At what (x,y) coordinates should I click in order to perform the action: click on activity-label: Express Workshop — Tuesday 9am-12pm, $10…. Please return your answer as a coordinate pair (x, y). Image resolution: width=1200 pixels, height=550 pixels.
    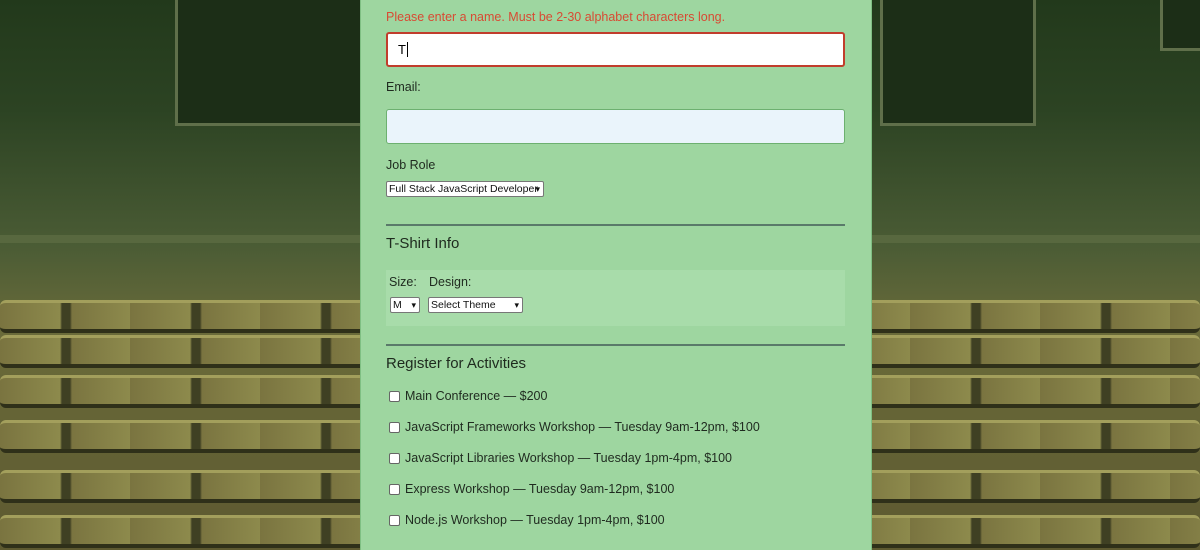
    Looking at the image, I should click on (540, 489).